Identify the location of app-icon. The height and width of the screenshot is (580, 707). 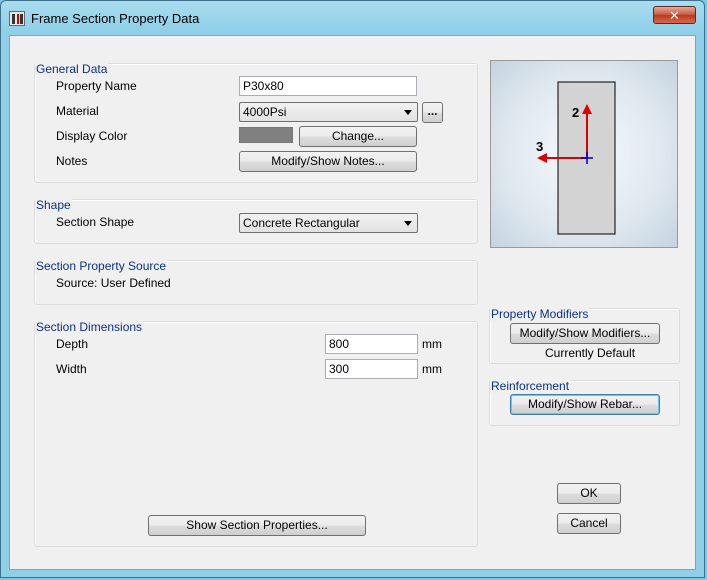
(17, 18).